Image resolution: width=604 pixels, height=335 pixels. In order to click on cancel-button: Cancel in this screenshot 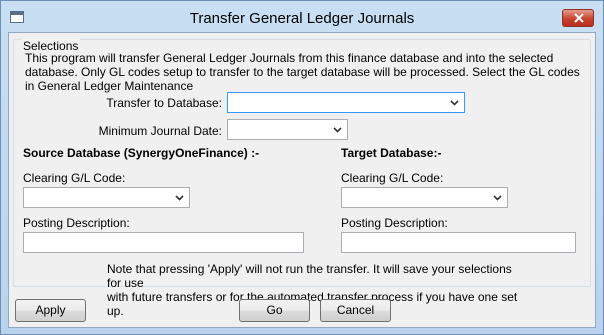, I will do `click(355, 310)`.